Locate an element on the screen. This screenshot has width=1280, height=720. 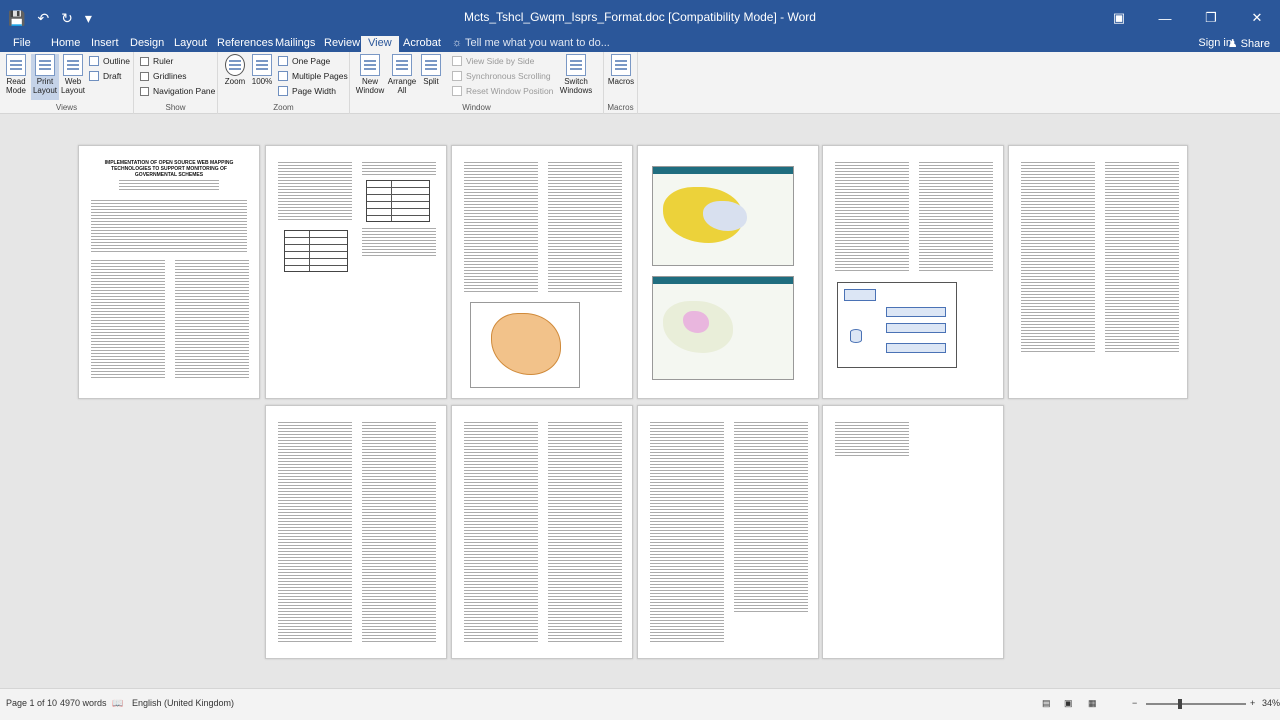
draft-button: Draft is located at coordinates (105, 76).